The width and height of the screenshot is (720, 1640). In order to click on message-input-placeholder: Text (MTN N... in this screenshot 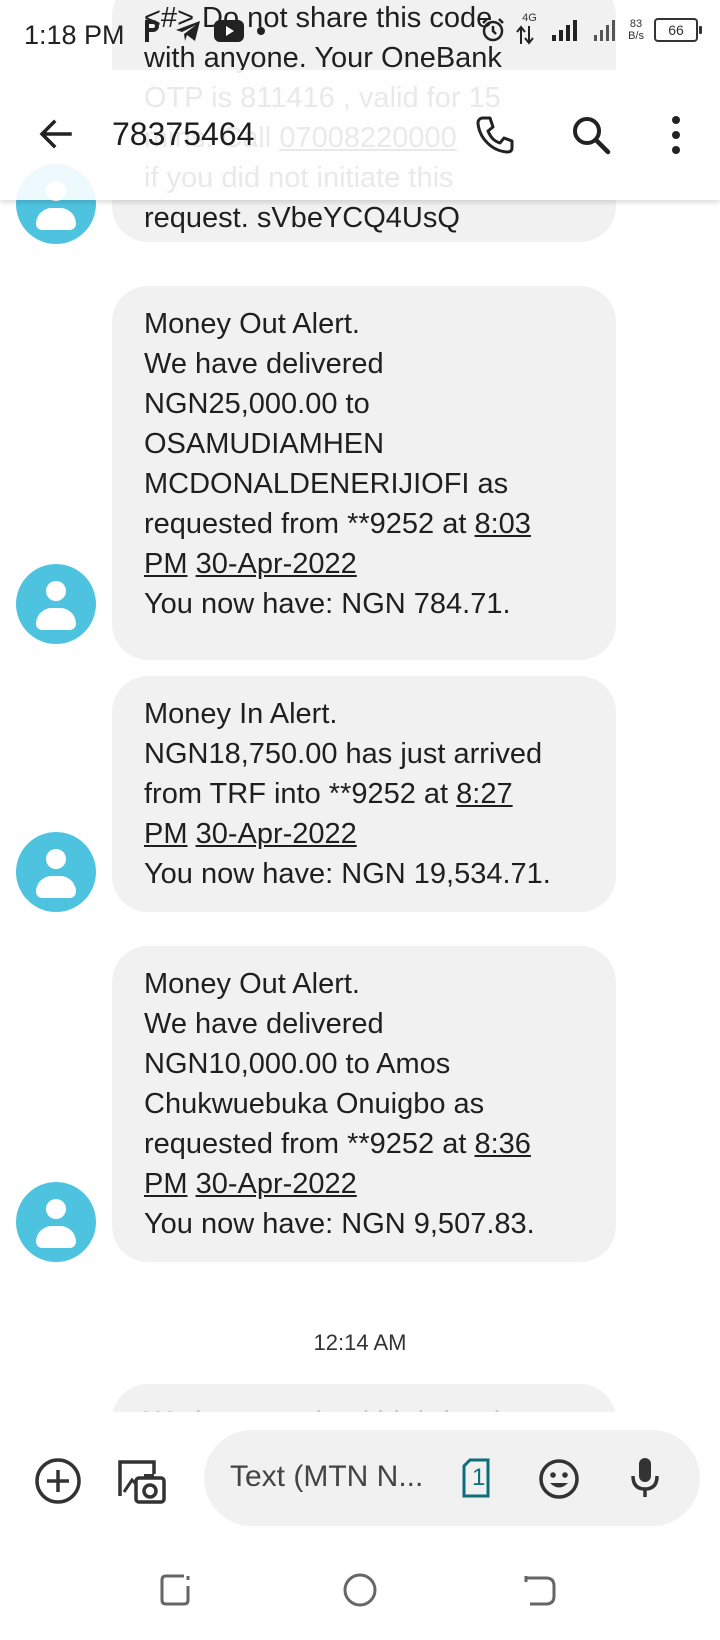, I will do `click(327, 1476)`.